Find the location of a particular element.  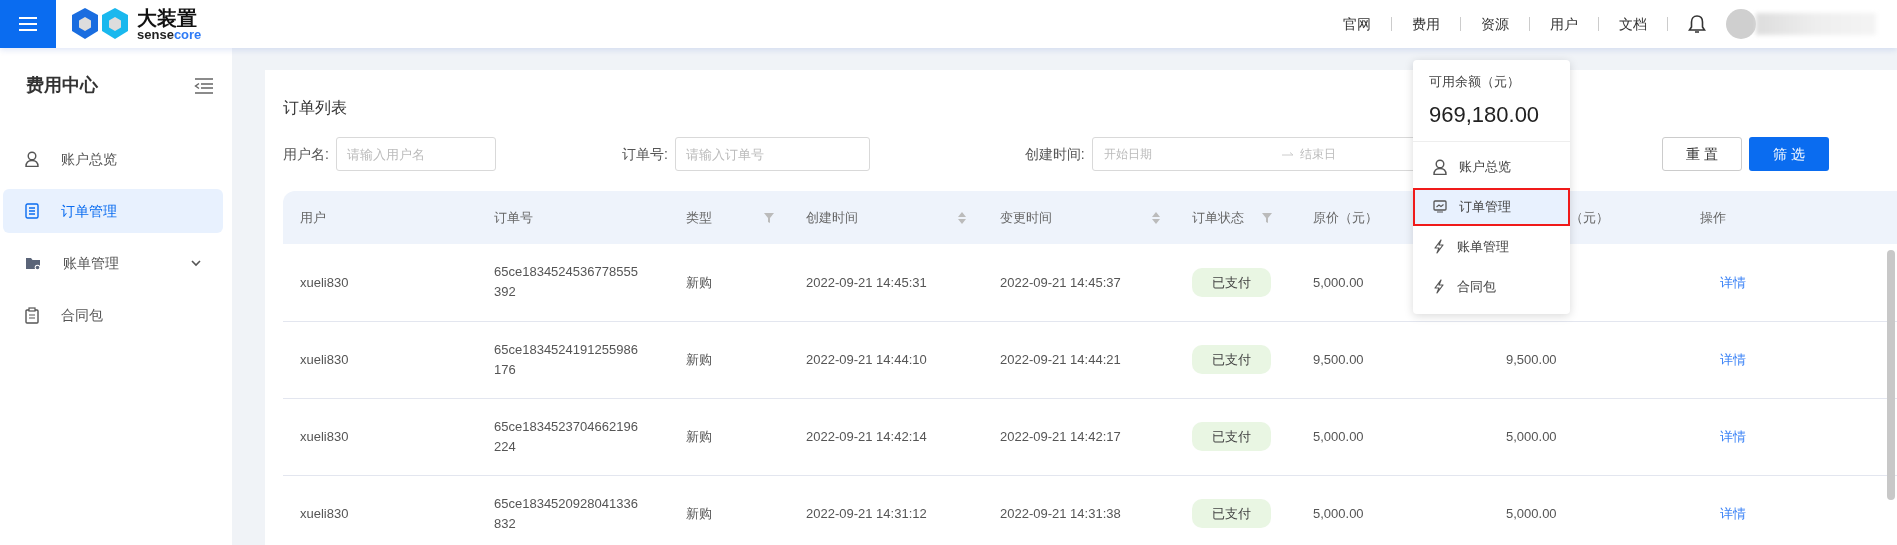

column-header: 创建时间 is located at coordinates (832, 217).